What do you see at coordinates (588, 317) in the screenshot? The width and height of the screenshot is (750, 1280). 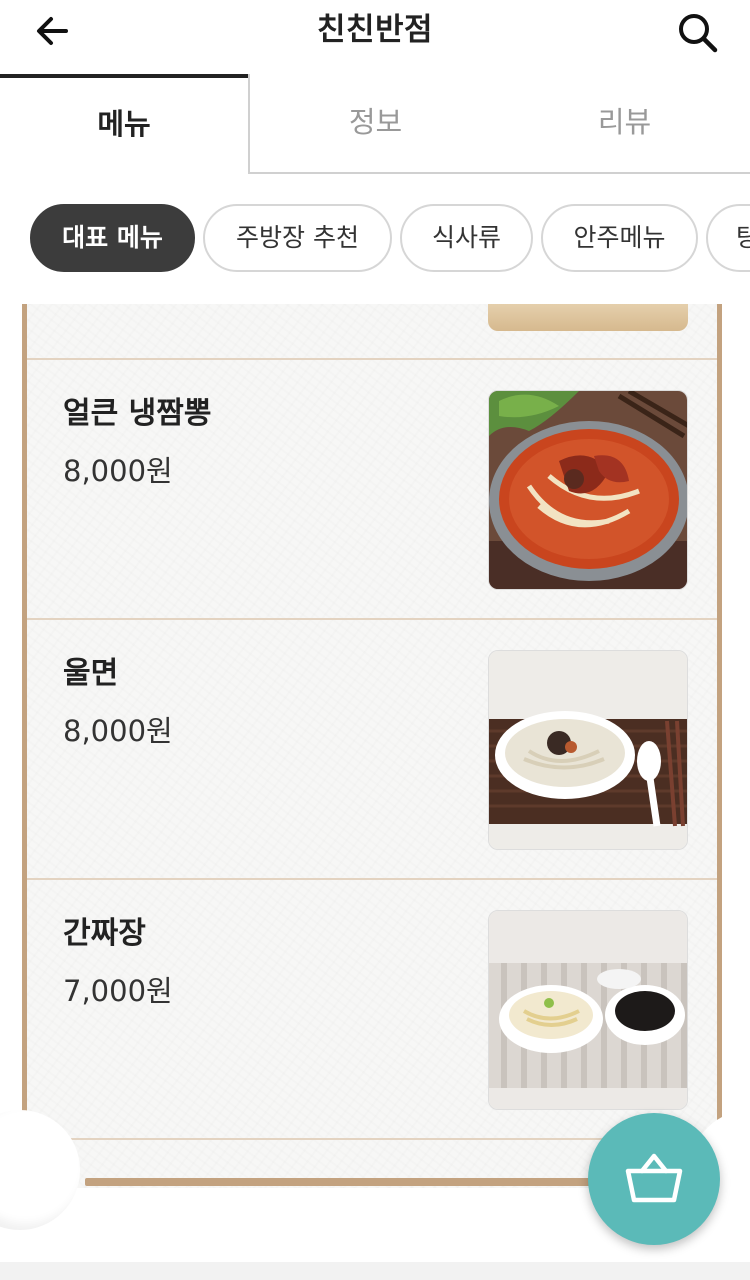 I see `previous-item-photo` at bounding box center [588, 317].